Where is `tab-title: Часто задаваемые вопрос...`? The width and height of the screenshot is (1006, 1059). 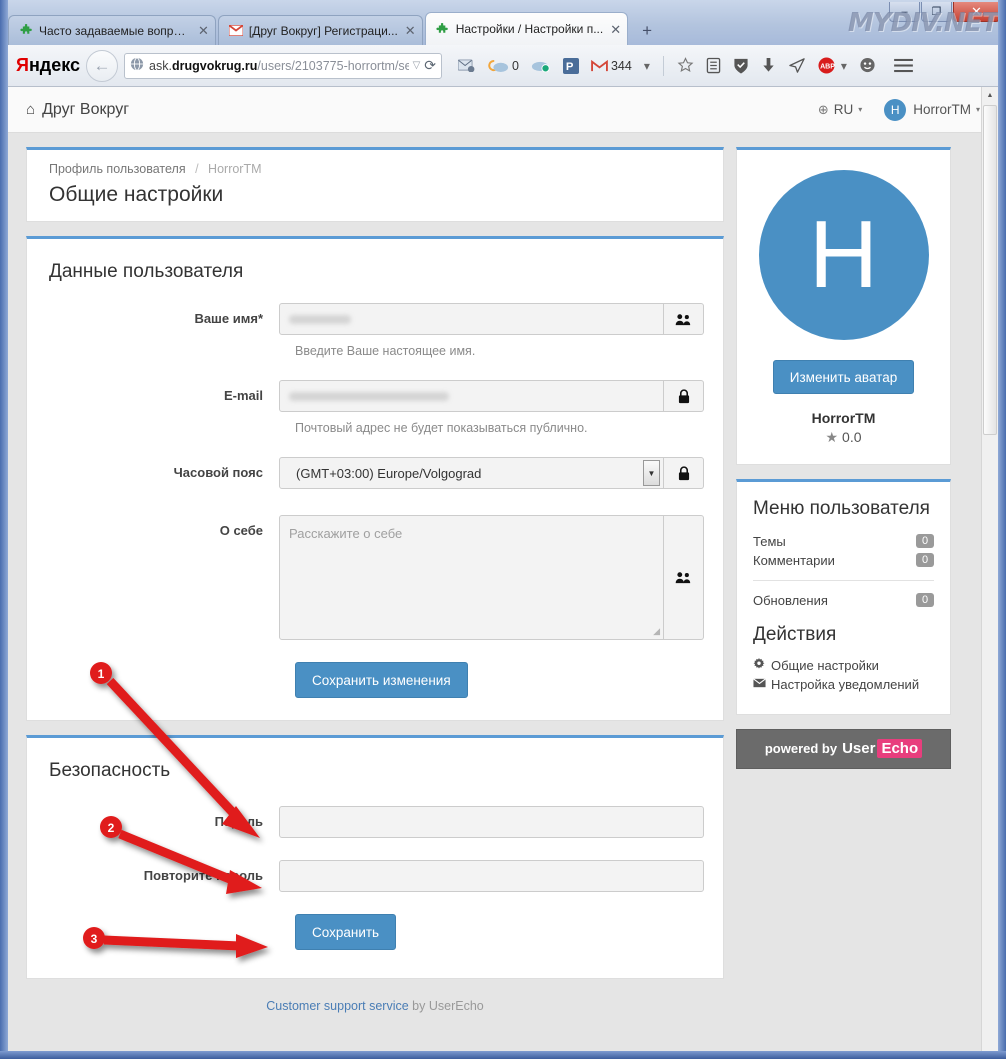
tab-title: Часто задаваемые вопрос... is located at coordinates (115, 30).